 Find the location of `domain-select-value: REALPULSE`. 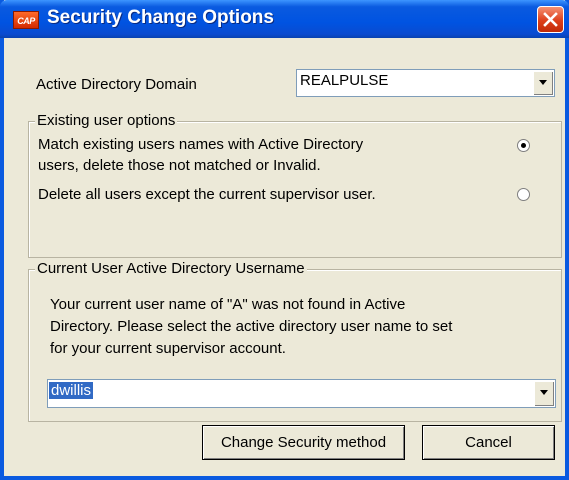

domain-select-value: REALPULSE is located at coordinates (344, 80).